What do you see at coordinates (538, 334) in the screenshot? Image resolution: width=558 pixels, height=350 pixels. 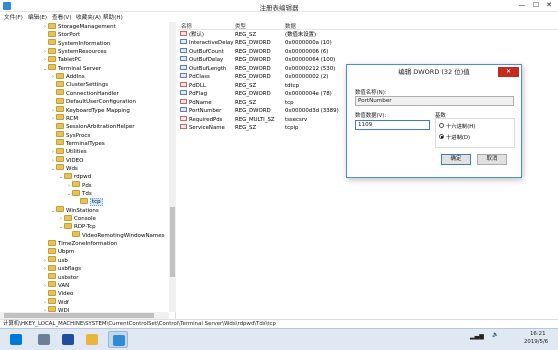 I see `clock-time: 16:21` at bounding box center [538, 334].